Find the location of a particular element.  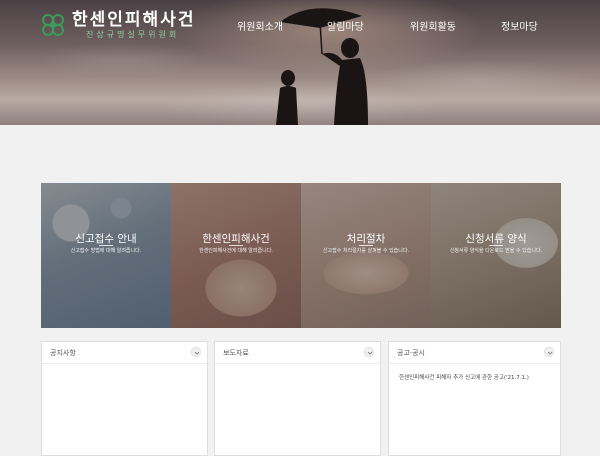

board-notices: 공지사항 is located at coordinates (124, 398).